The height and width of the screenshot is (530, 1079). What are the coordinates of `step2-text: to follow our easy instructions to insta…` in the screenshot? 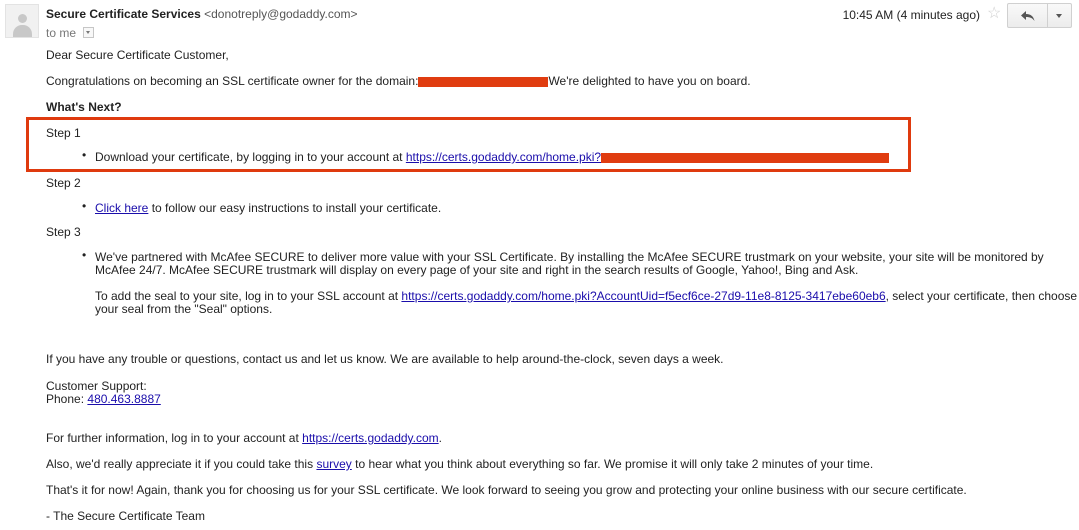 It's located at (296, 208).